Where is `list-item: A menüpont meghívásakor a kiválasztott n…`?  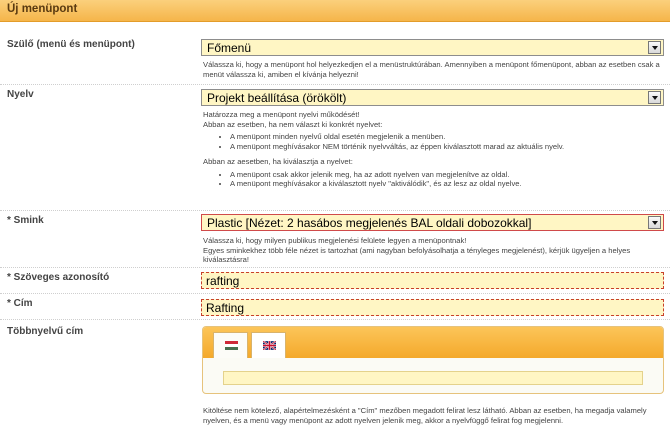
list-item: A menüpont meghívásakor a kiválasztott n… is located at coordinates (446, 184).